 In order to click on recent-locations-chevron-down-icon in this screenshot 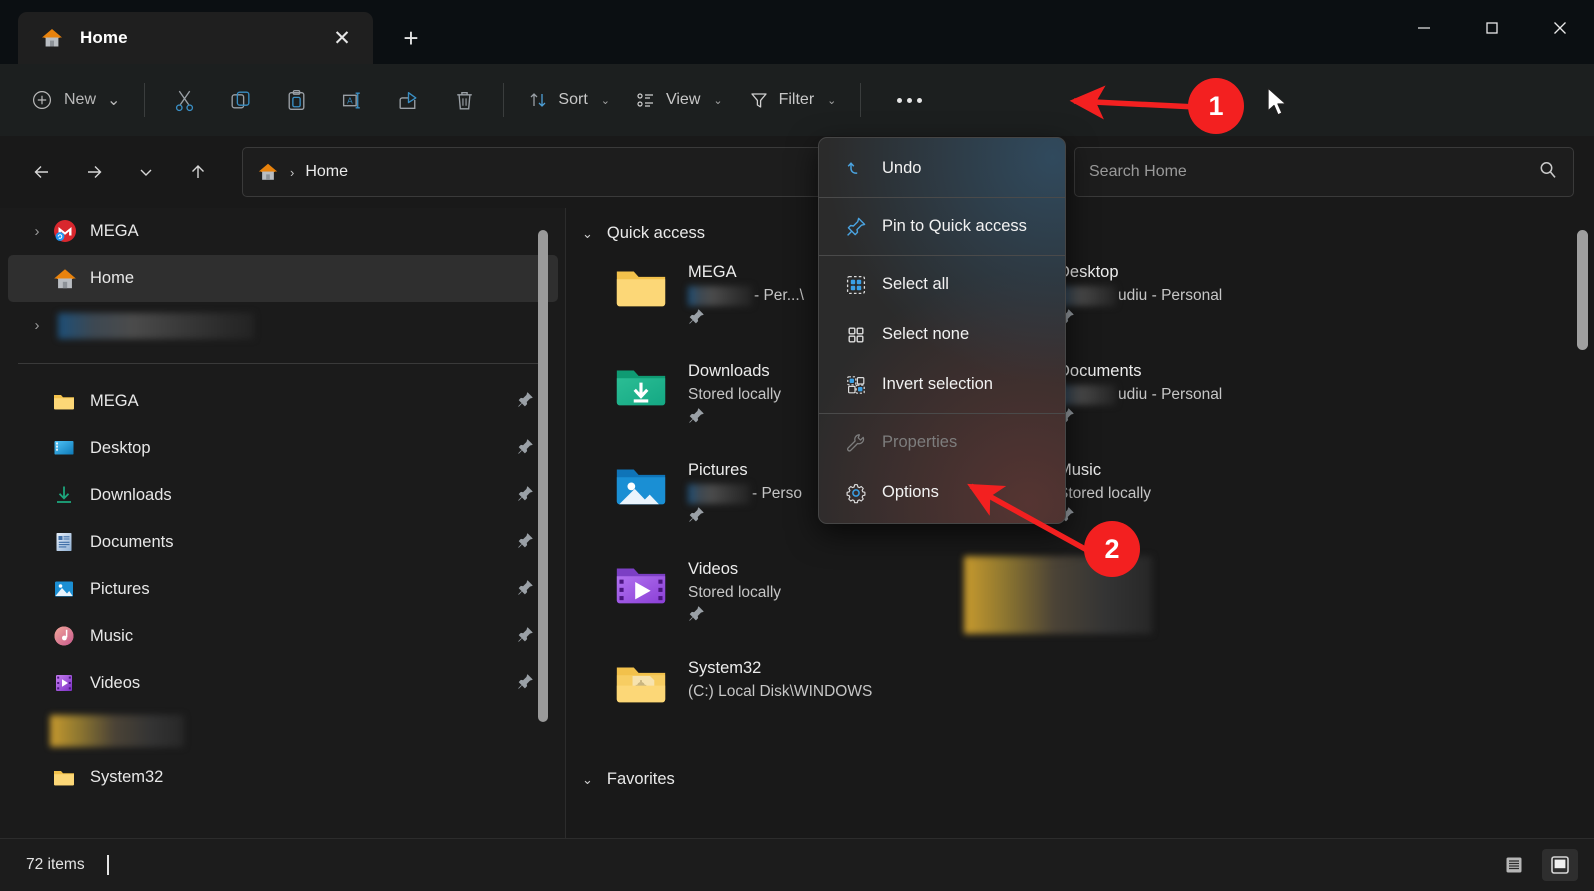, I will do `click(146, 172)`.